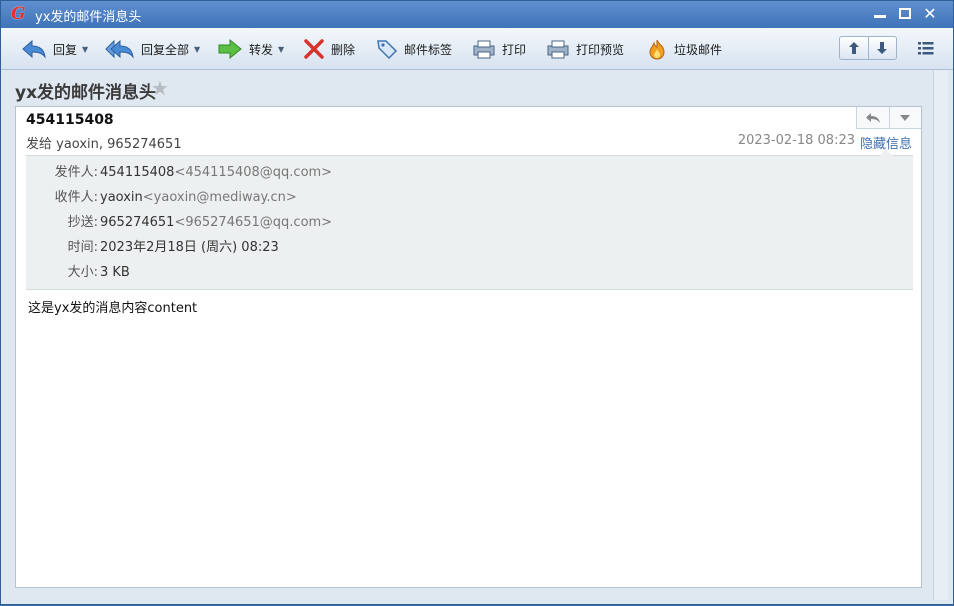  I want to click on message-datetime: 2023-02-18 08:23, so click(796, 140).